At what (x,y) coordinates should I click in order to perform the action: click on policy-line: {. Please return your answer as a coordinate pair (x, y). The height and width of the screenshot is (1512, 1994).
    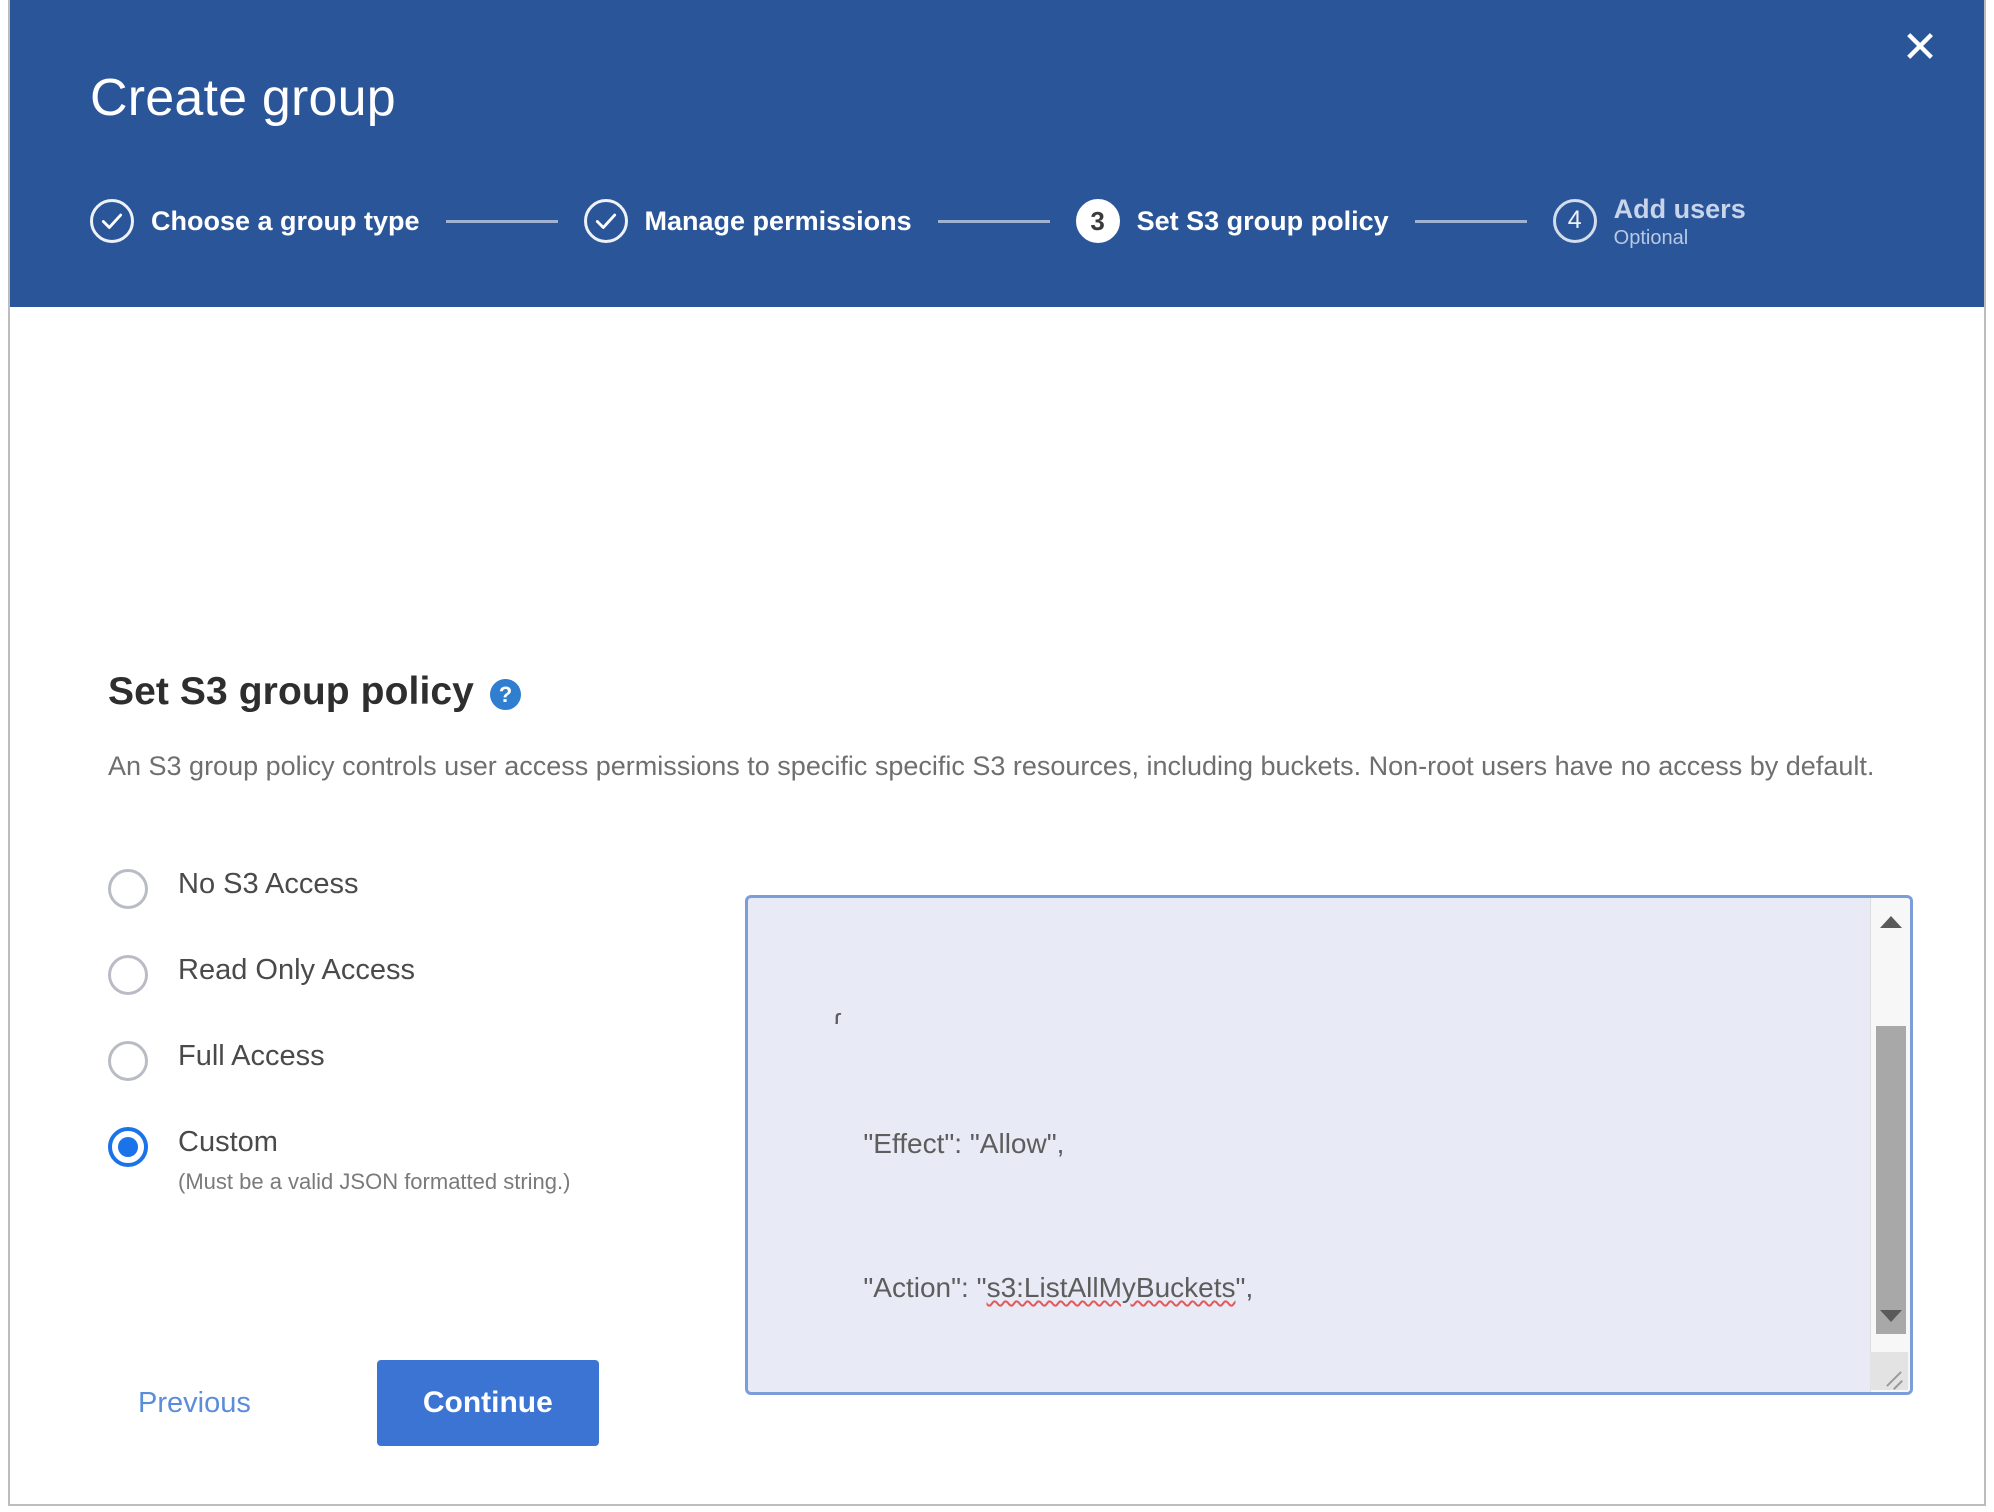
    Looking at the image, I should click on (806, 1016).